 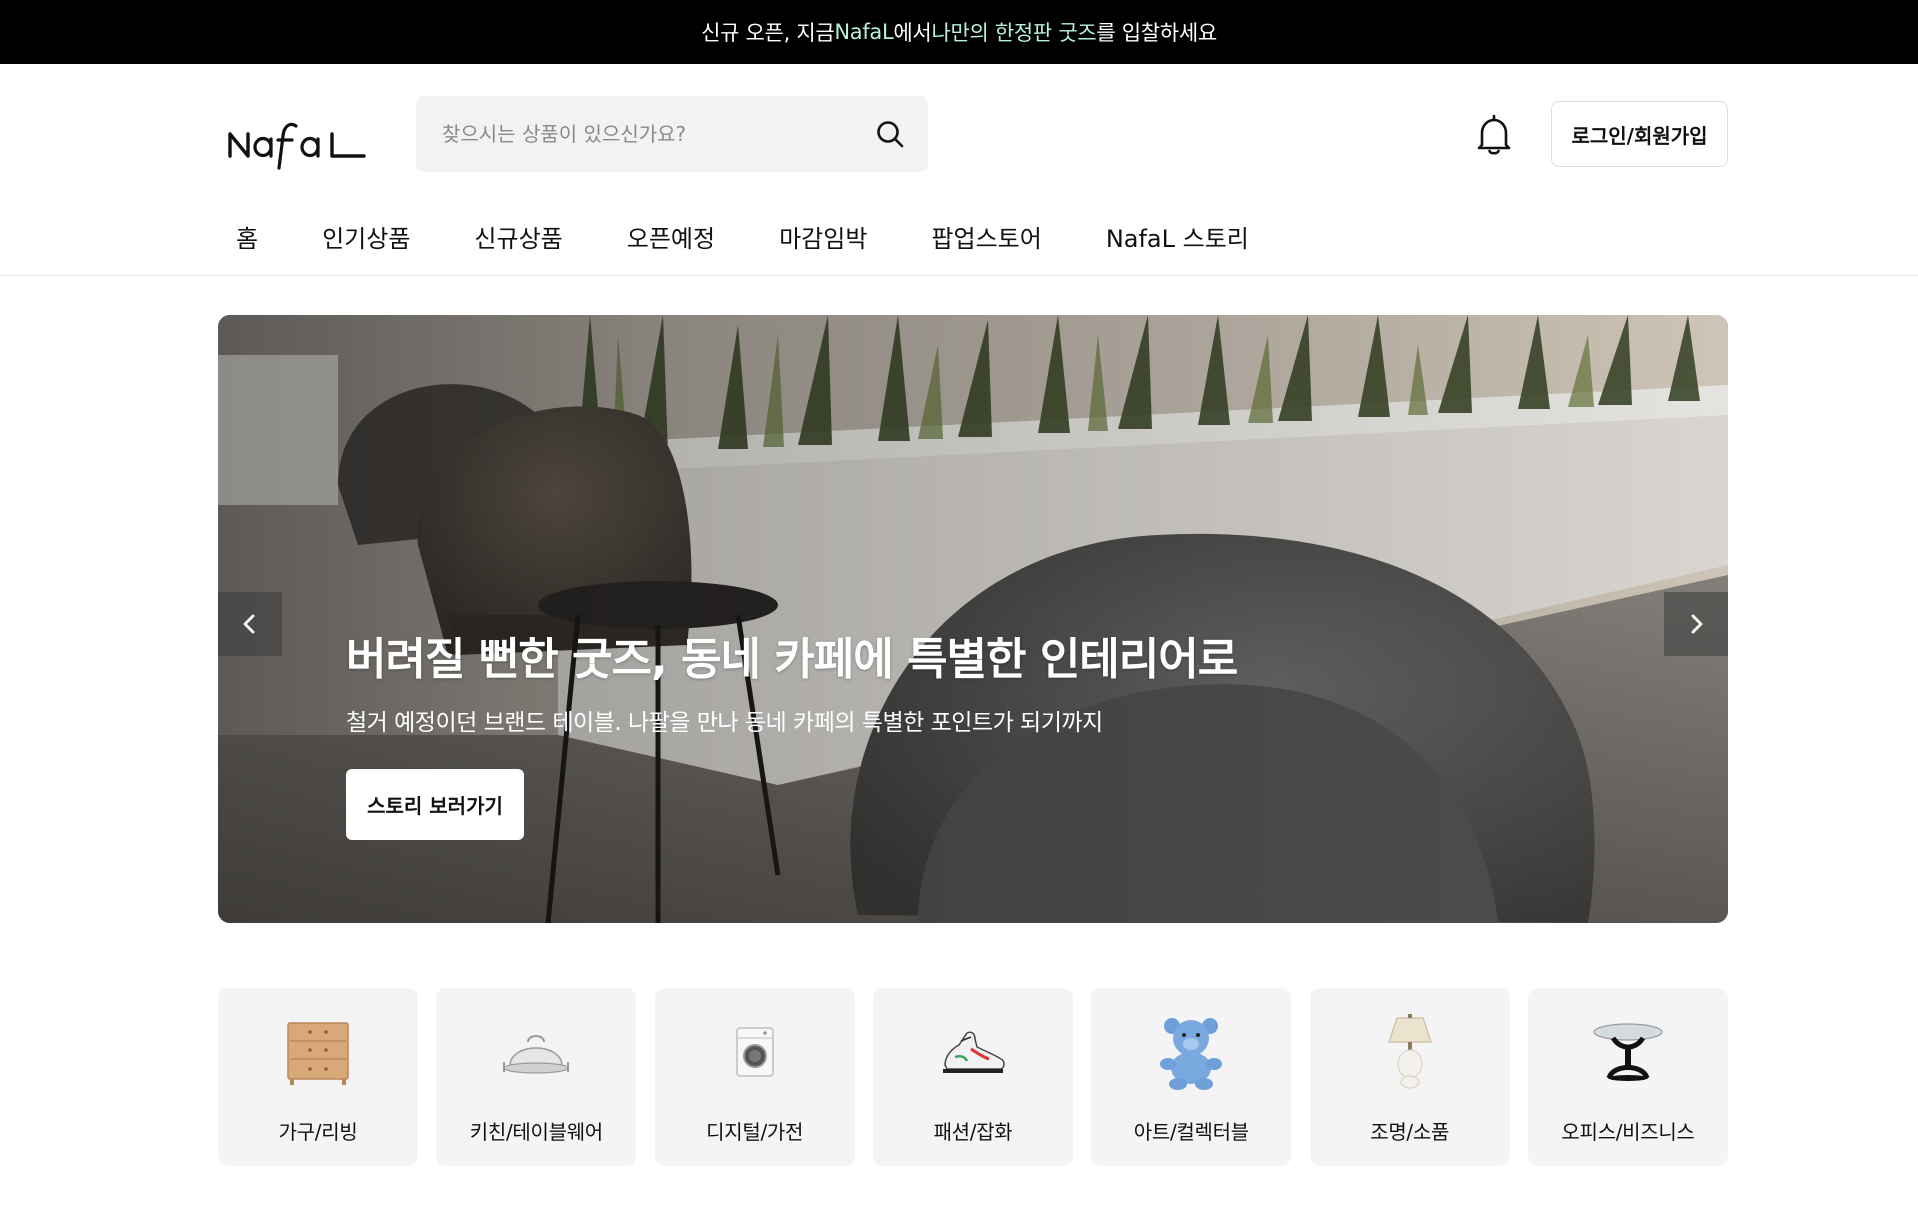 What do you see at coordinates (518, 236) in the screenshot?
I see `nav-item-new: 신규상품` at bounding box center [518, 236].